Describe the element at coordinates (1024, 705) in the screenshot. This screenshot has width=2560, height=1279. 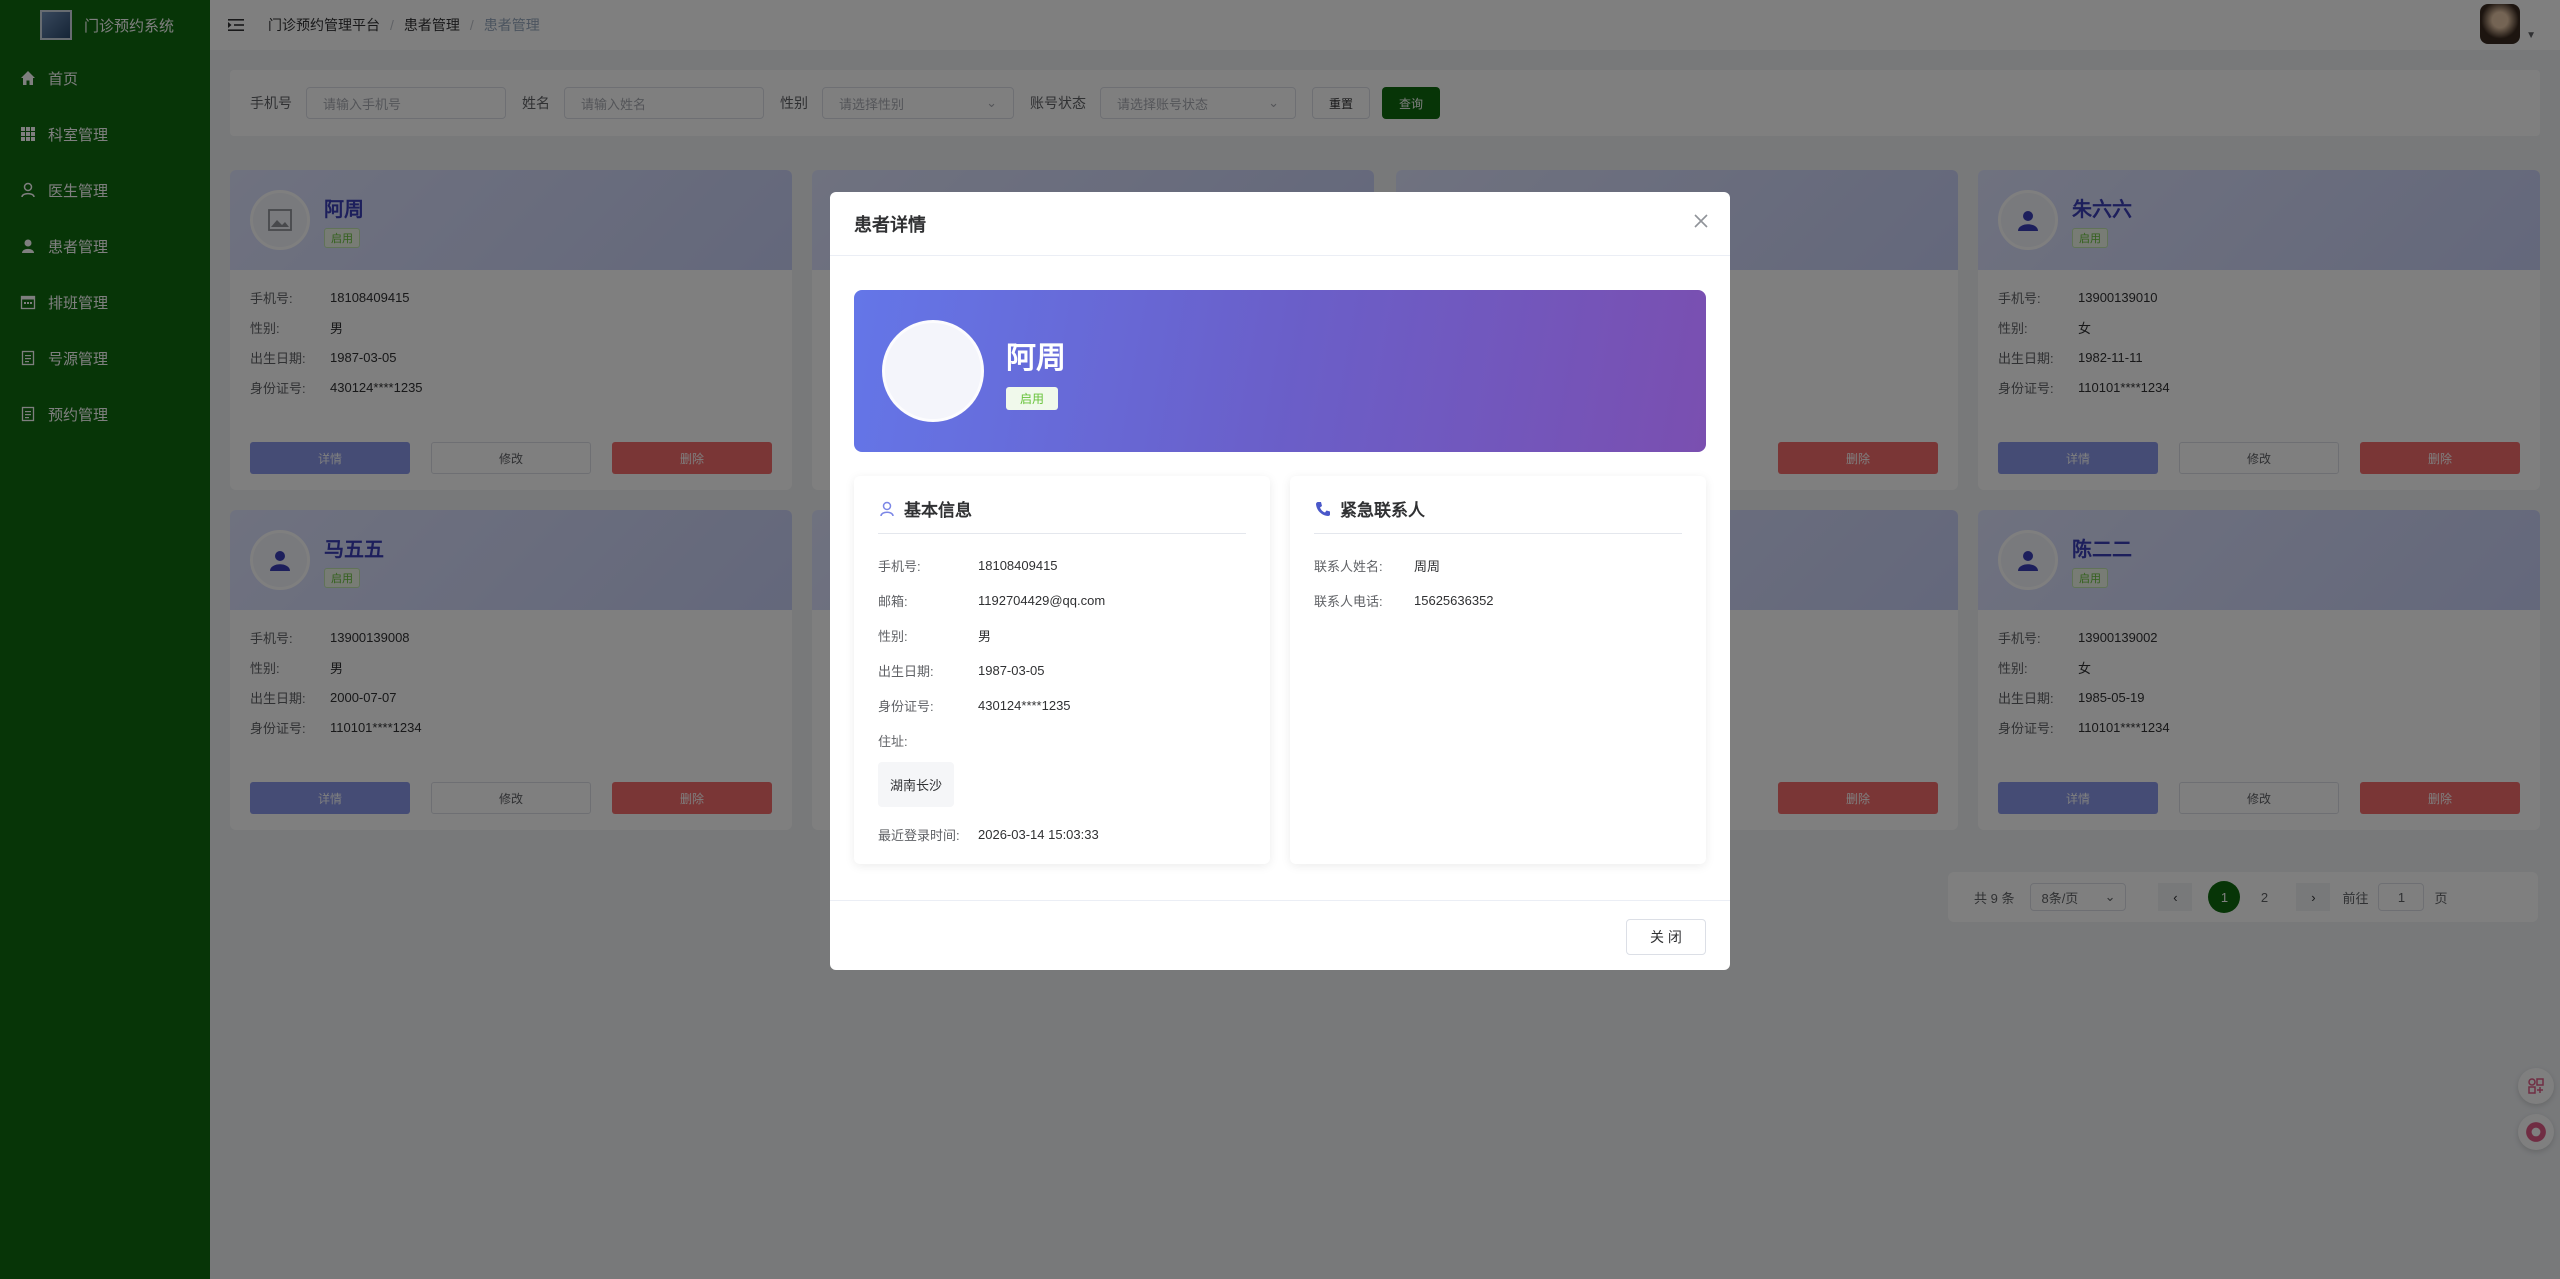
I see `field-value: 430124****1235` at that location.